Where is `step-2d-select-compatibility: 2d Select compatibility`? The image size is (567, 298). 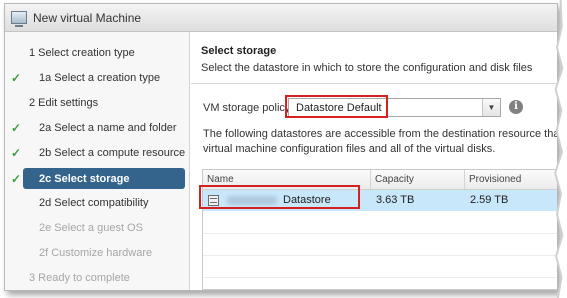
step-2d-select-compatibility: 2d Select compatibility is located at coordinates (97, 202).